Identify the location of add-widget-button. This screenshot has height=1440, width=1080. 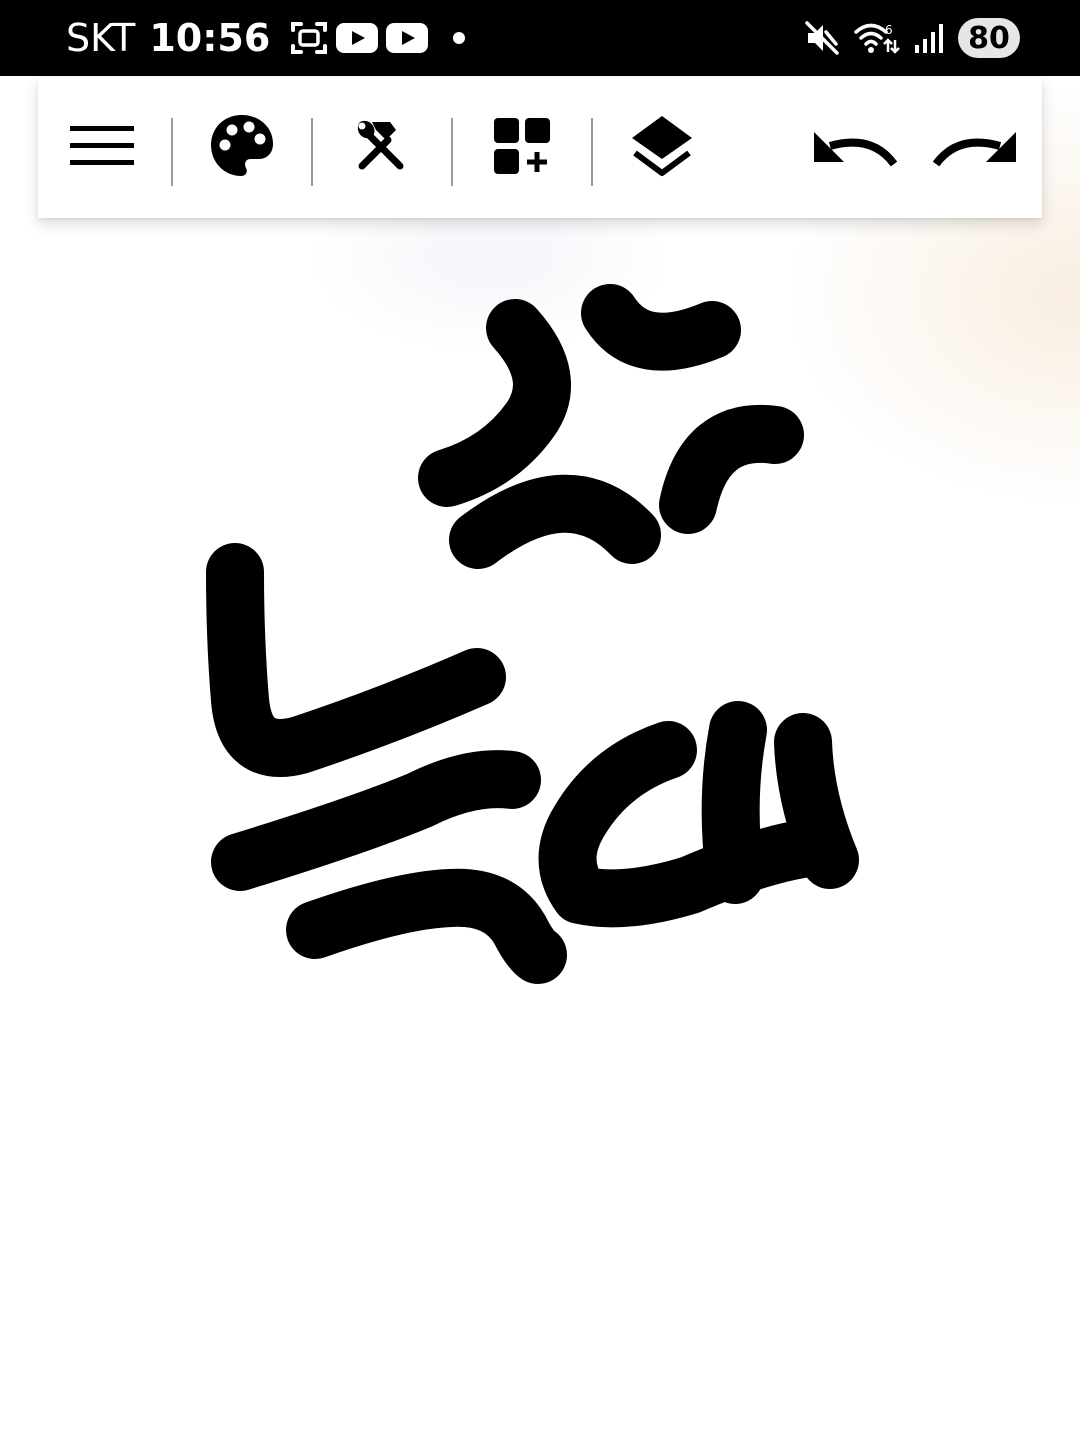
(522, 148).